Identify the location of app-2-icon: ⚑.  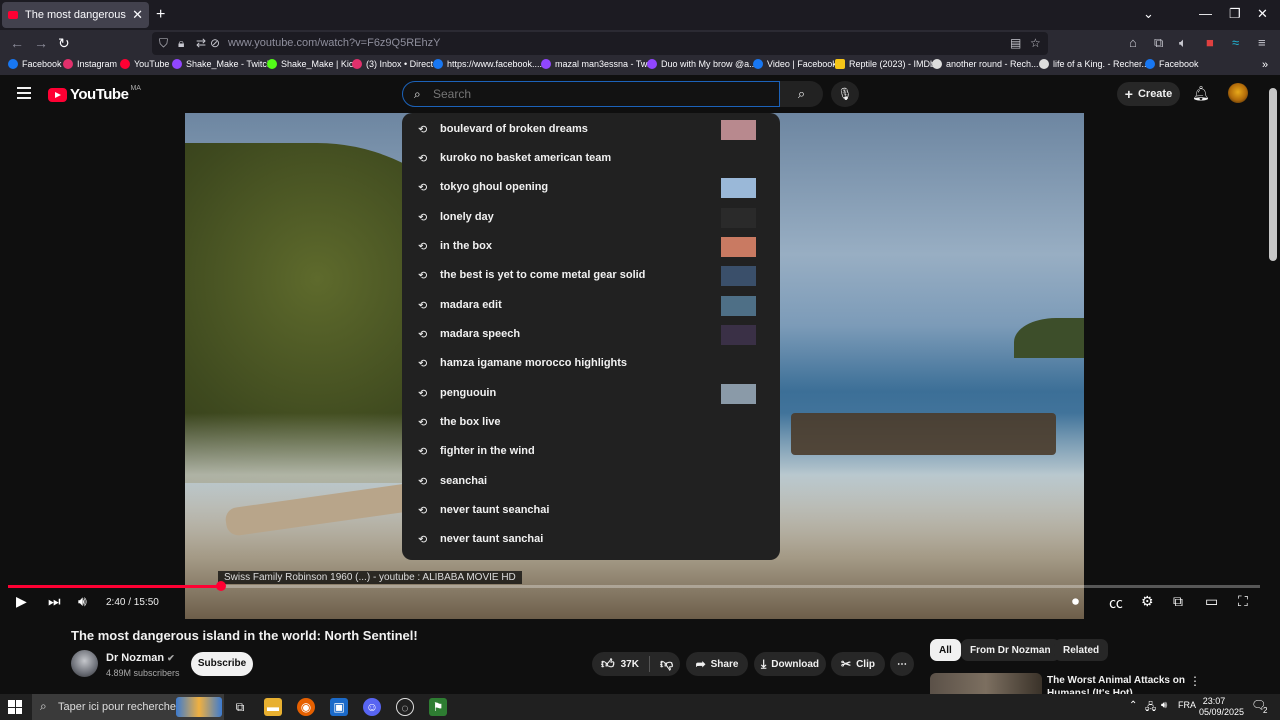
(438, 707).